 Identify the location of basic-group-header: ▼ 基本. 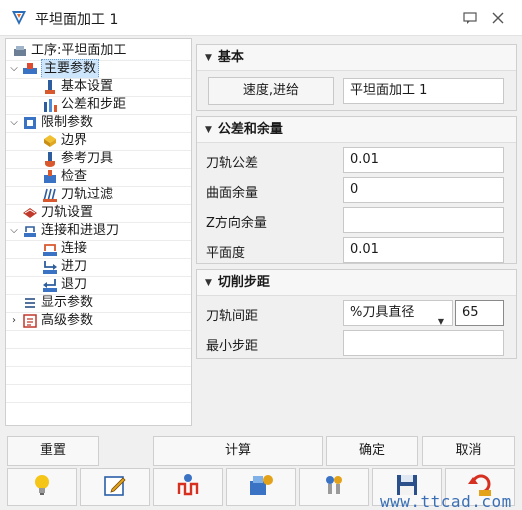
(356, 58).